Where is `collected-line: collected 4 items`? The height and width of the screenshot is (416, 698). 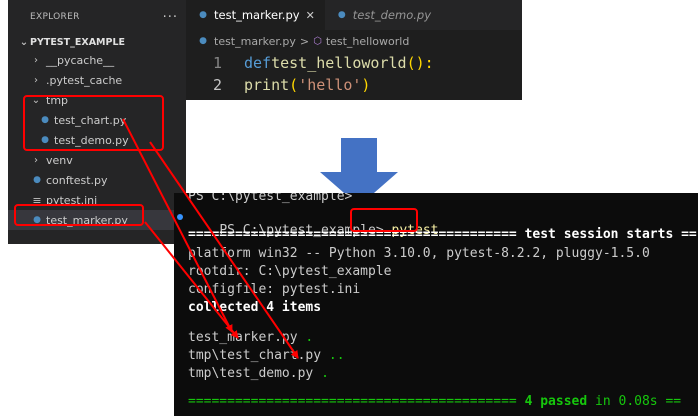
collected-line: collected 4 items is located at coordinates (255, 307).